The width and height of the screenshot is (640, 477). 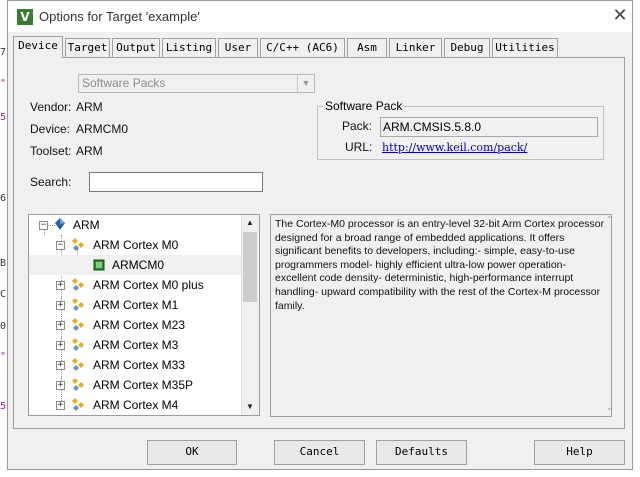 I want to click on url-label: URL:, so click(x=359, y=147).